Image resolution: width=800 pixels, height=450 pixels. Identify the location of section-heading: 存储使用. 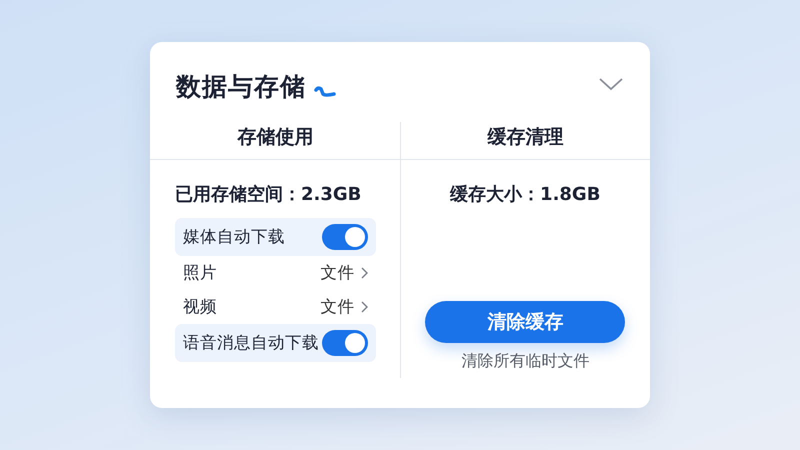
(275, 141).